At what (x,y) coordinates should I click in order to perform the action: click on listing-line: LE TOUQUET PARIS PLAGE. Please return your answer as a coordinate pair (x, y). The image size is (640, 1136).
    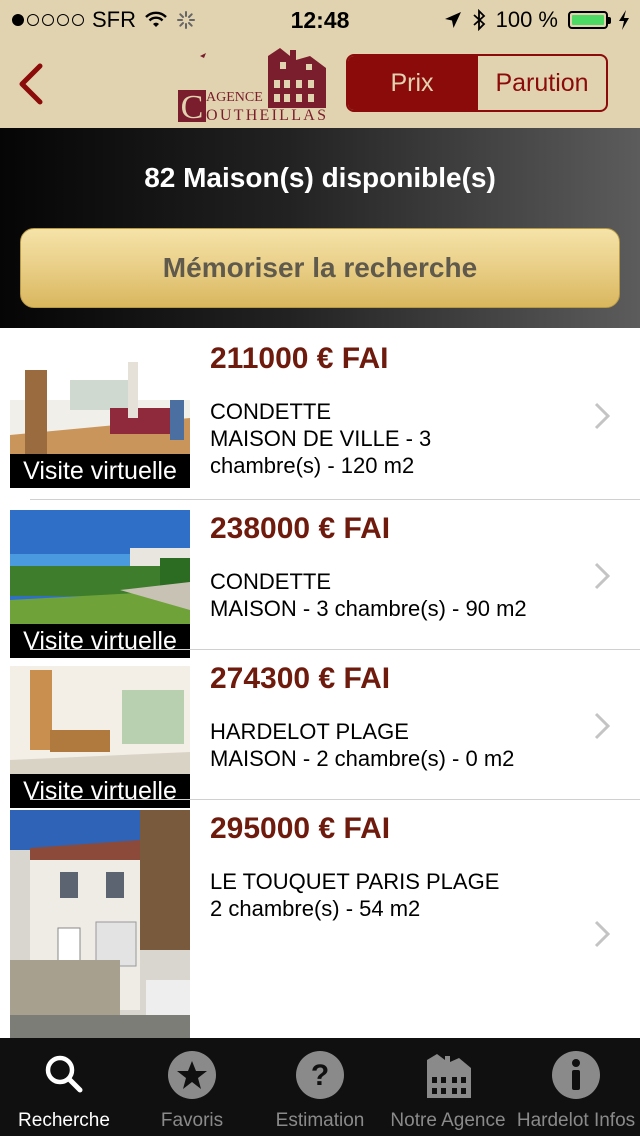
    Looking at the image, I should click on (355, 881).